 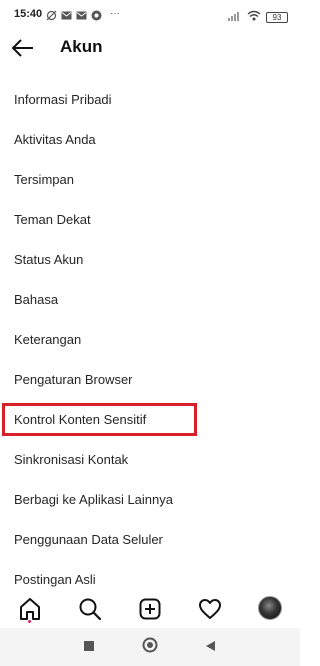 What do you see at coordinates (80, 419) in the screenshot?
I see `menu-item-label: Kontrol Konten Sensitif` at bounding box center [80, 419].